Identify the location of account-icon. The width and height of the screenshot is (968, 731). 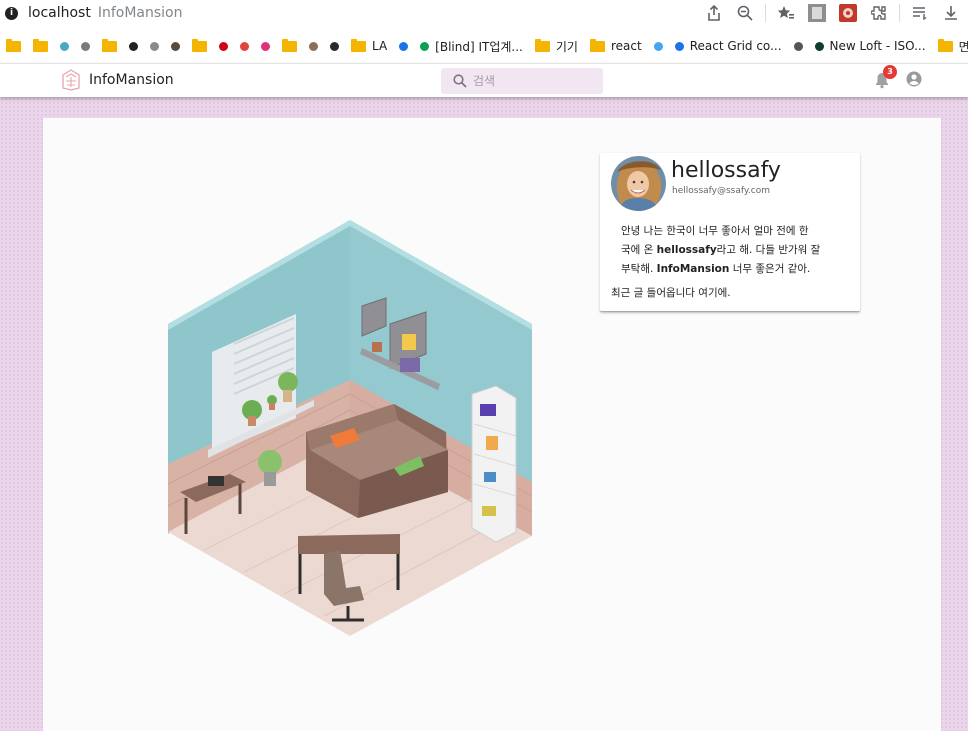
(914, 79).